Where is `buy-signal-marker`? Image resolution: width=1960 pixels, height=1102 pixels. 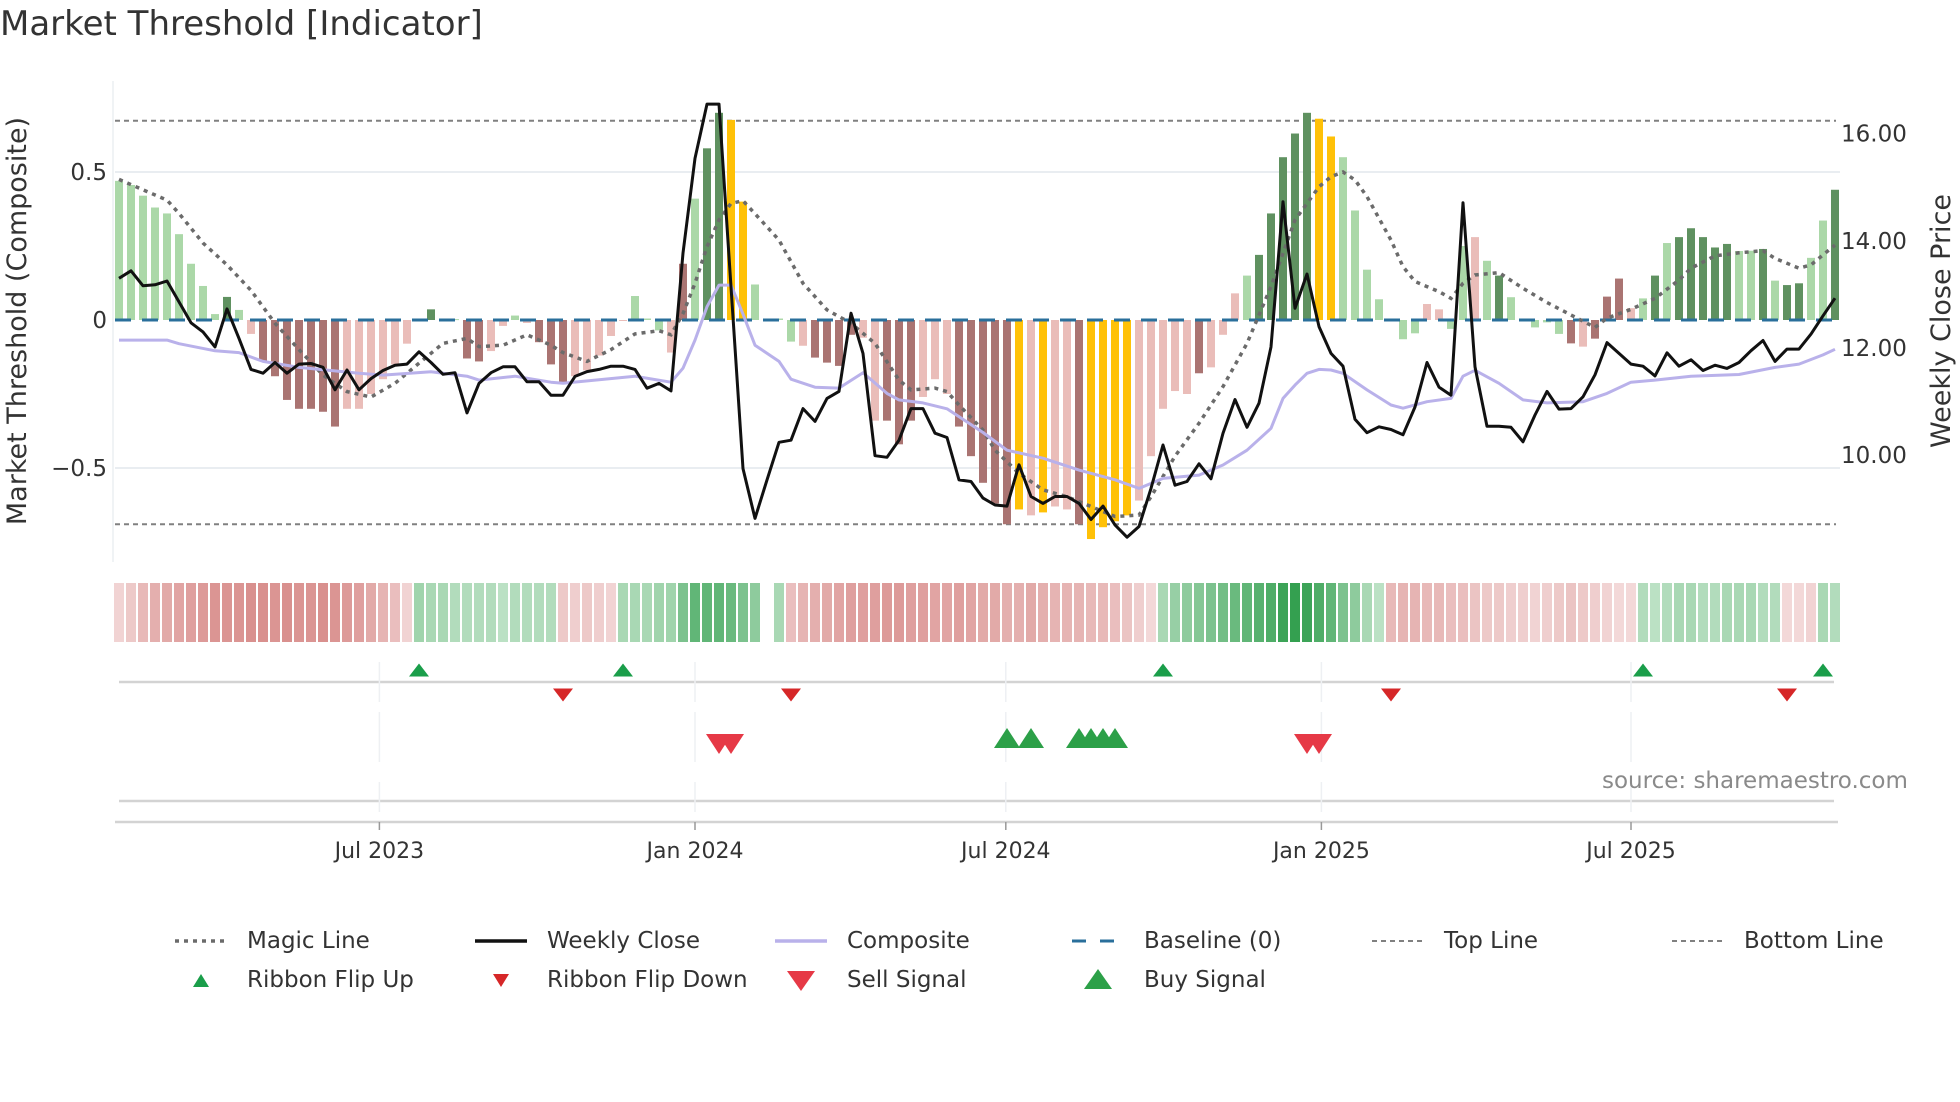
buy-signal-marker is located at coordinates (1031, 738).